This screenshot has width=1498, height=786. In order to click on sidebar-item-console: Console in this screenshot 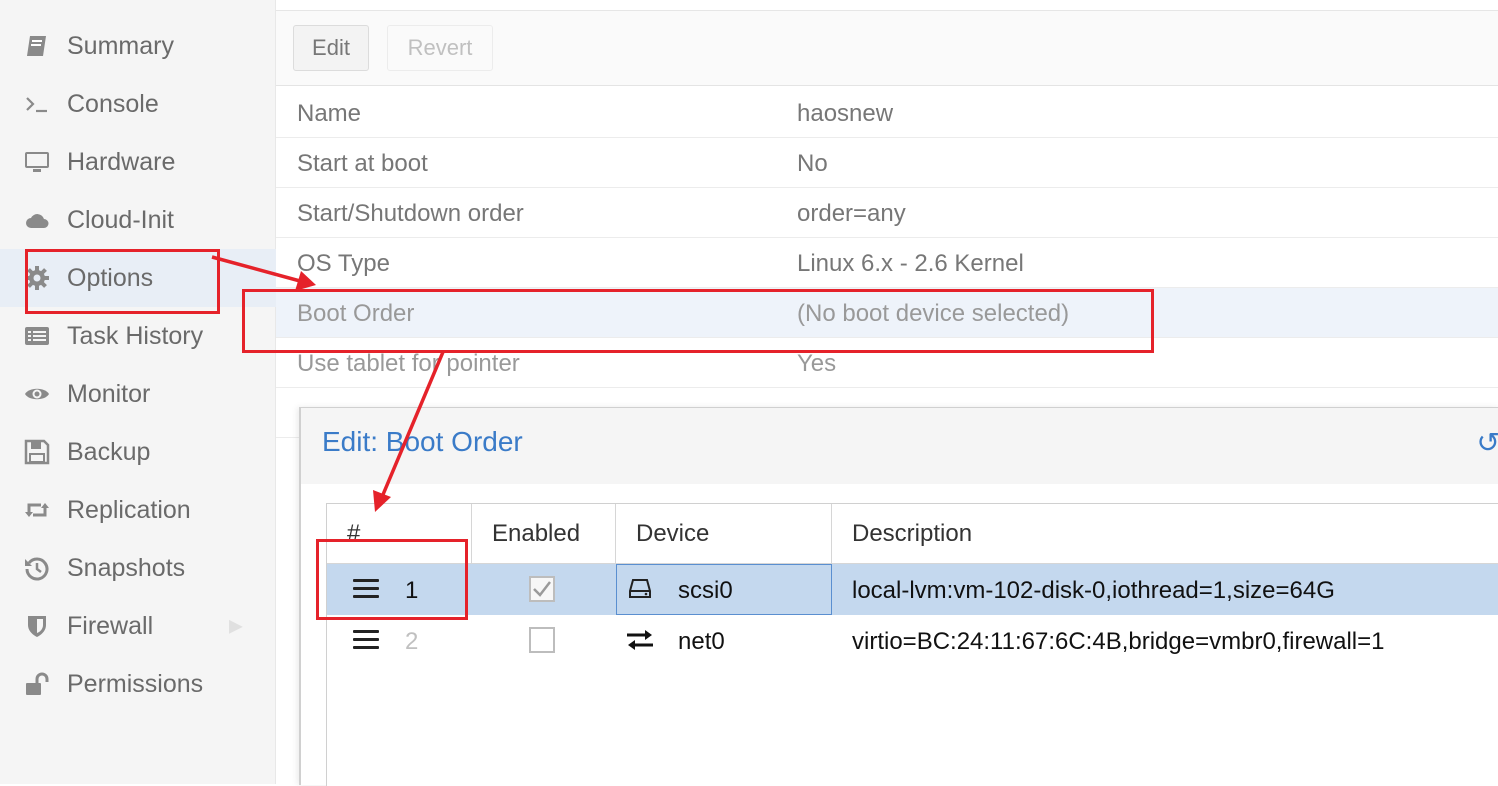, I will do `click(138, 104)`.